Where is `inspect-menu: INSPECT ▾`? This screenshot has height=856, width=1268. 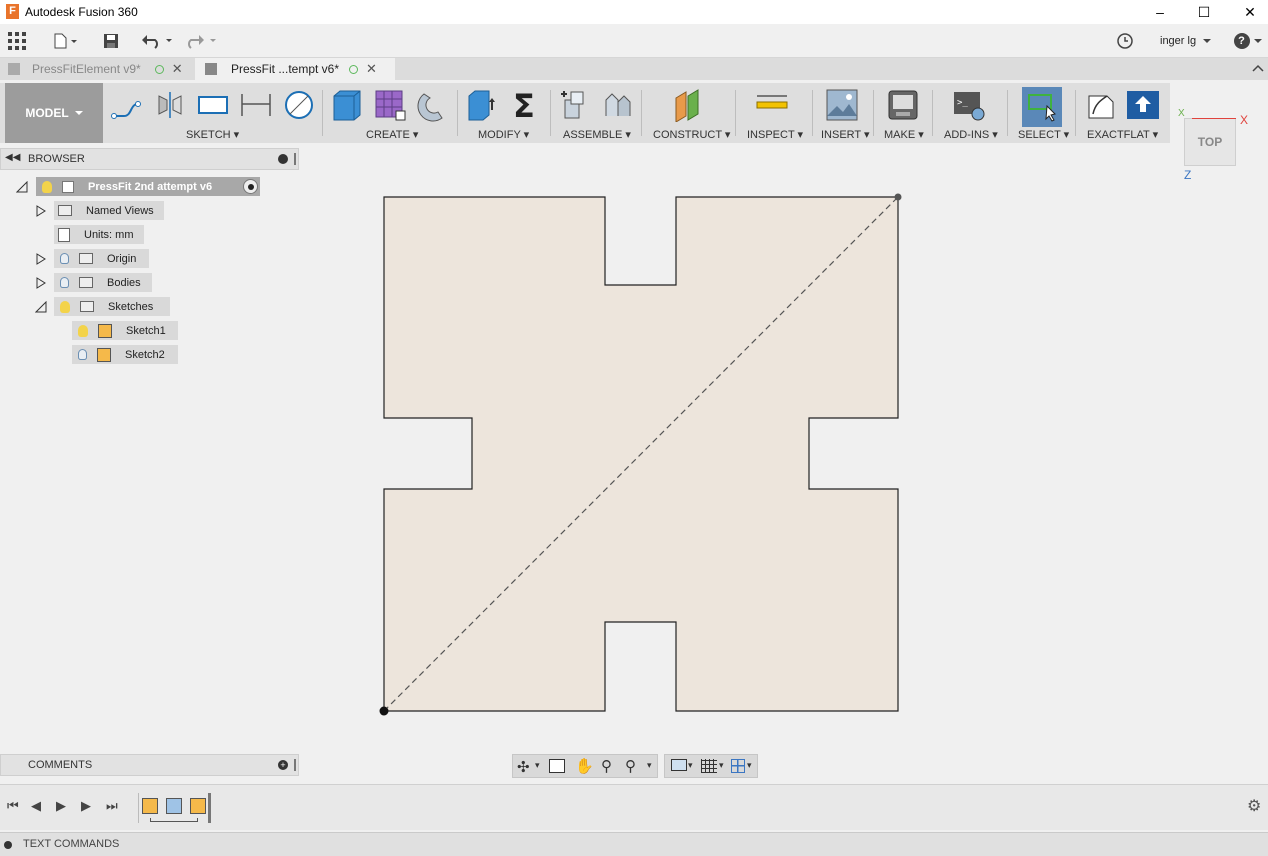 inspect-menu: INSPECT ▾ is located at coordinates (775, 134).